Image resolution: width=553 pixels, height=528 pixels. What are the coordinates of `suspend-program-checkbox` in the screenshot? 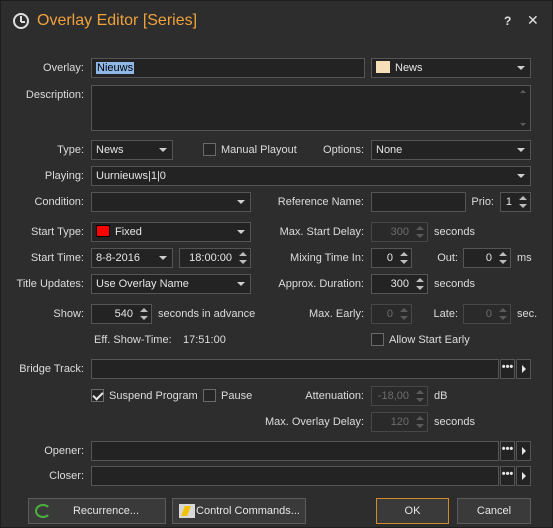 It's located at (97, 395).